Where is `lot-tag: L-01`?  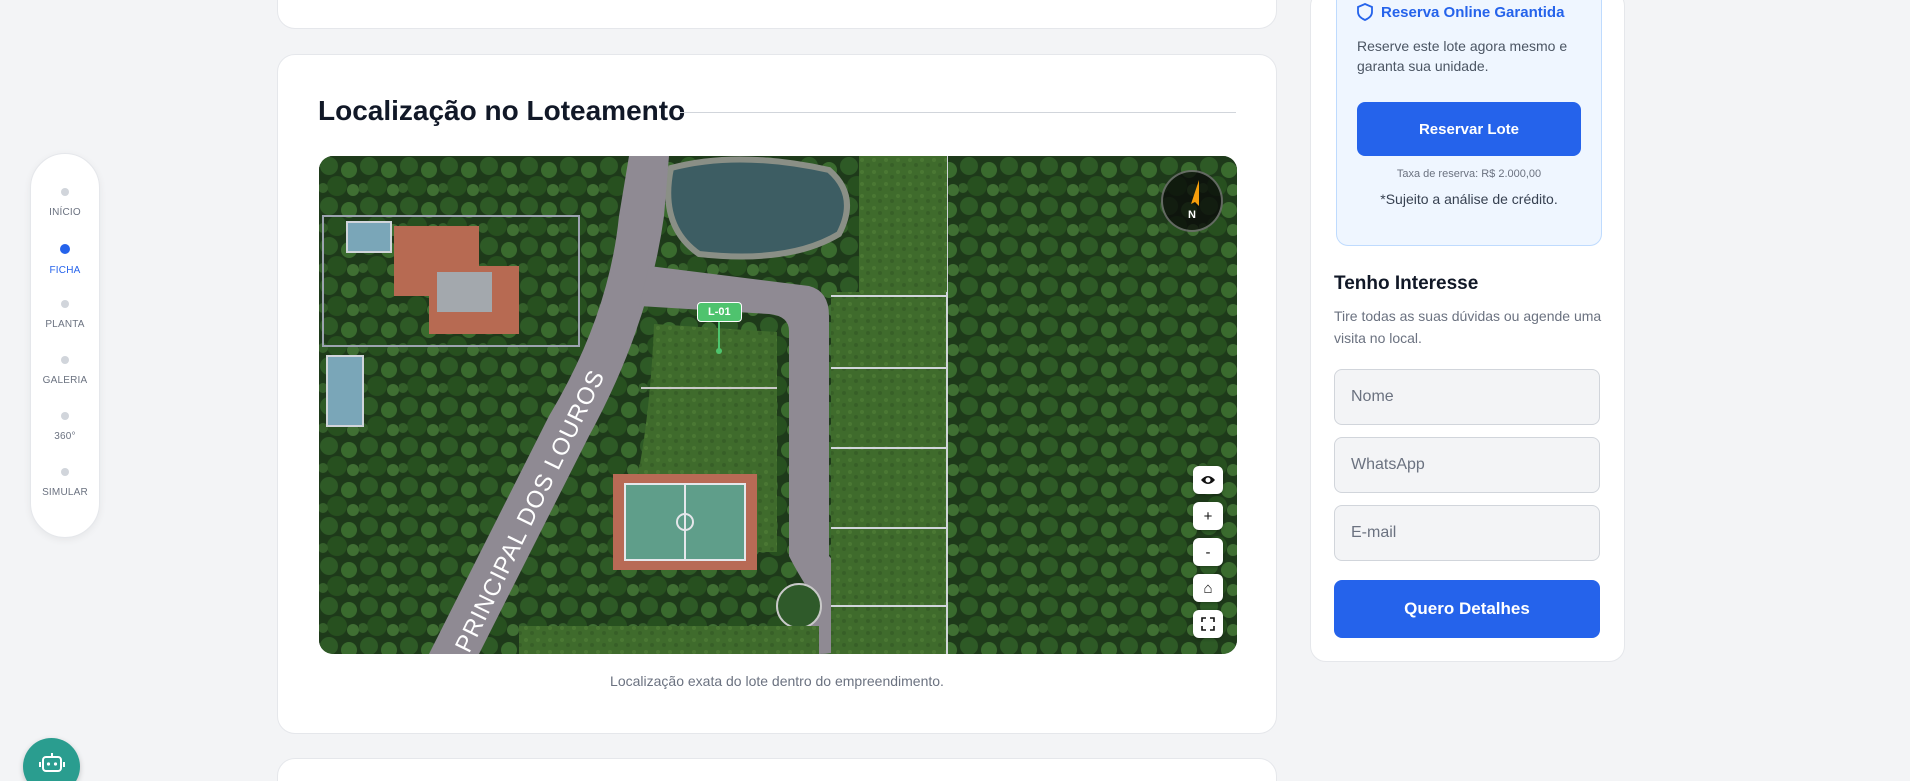 lot-tag: L-01 is located at coordinates (719, 312).